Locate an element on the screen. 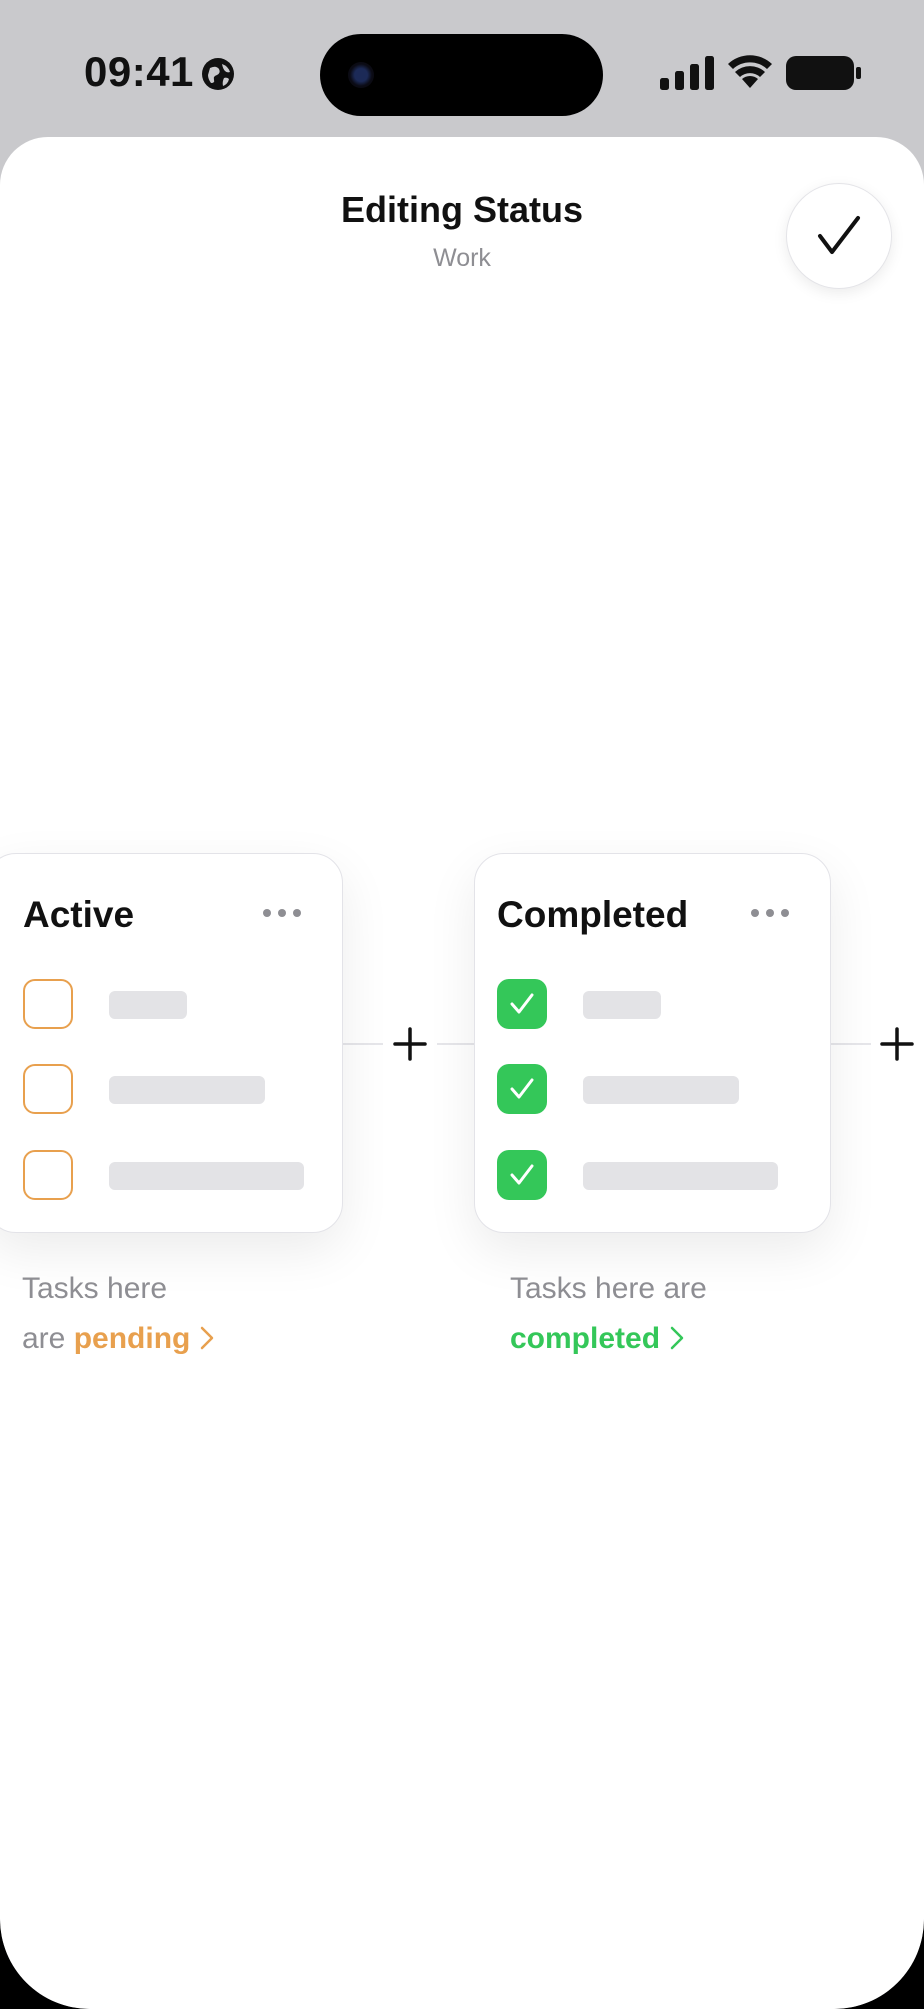 The height and width of the screenshot is (2009, 924). done-button is located at coordinates (839, 236).